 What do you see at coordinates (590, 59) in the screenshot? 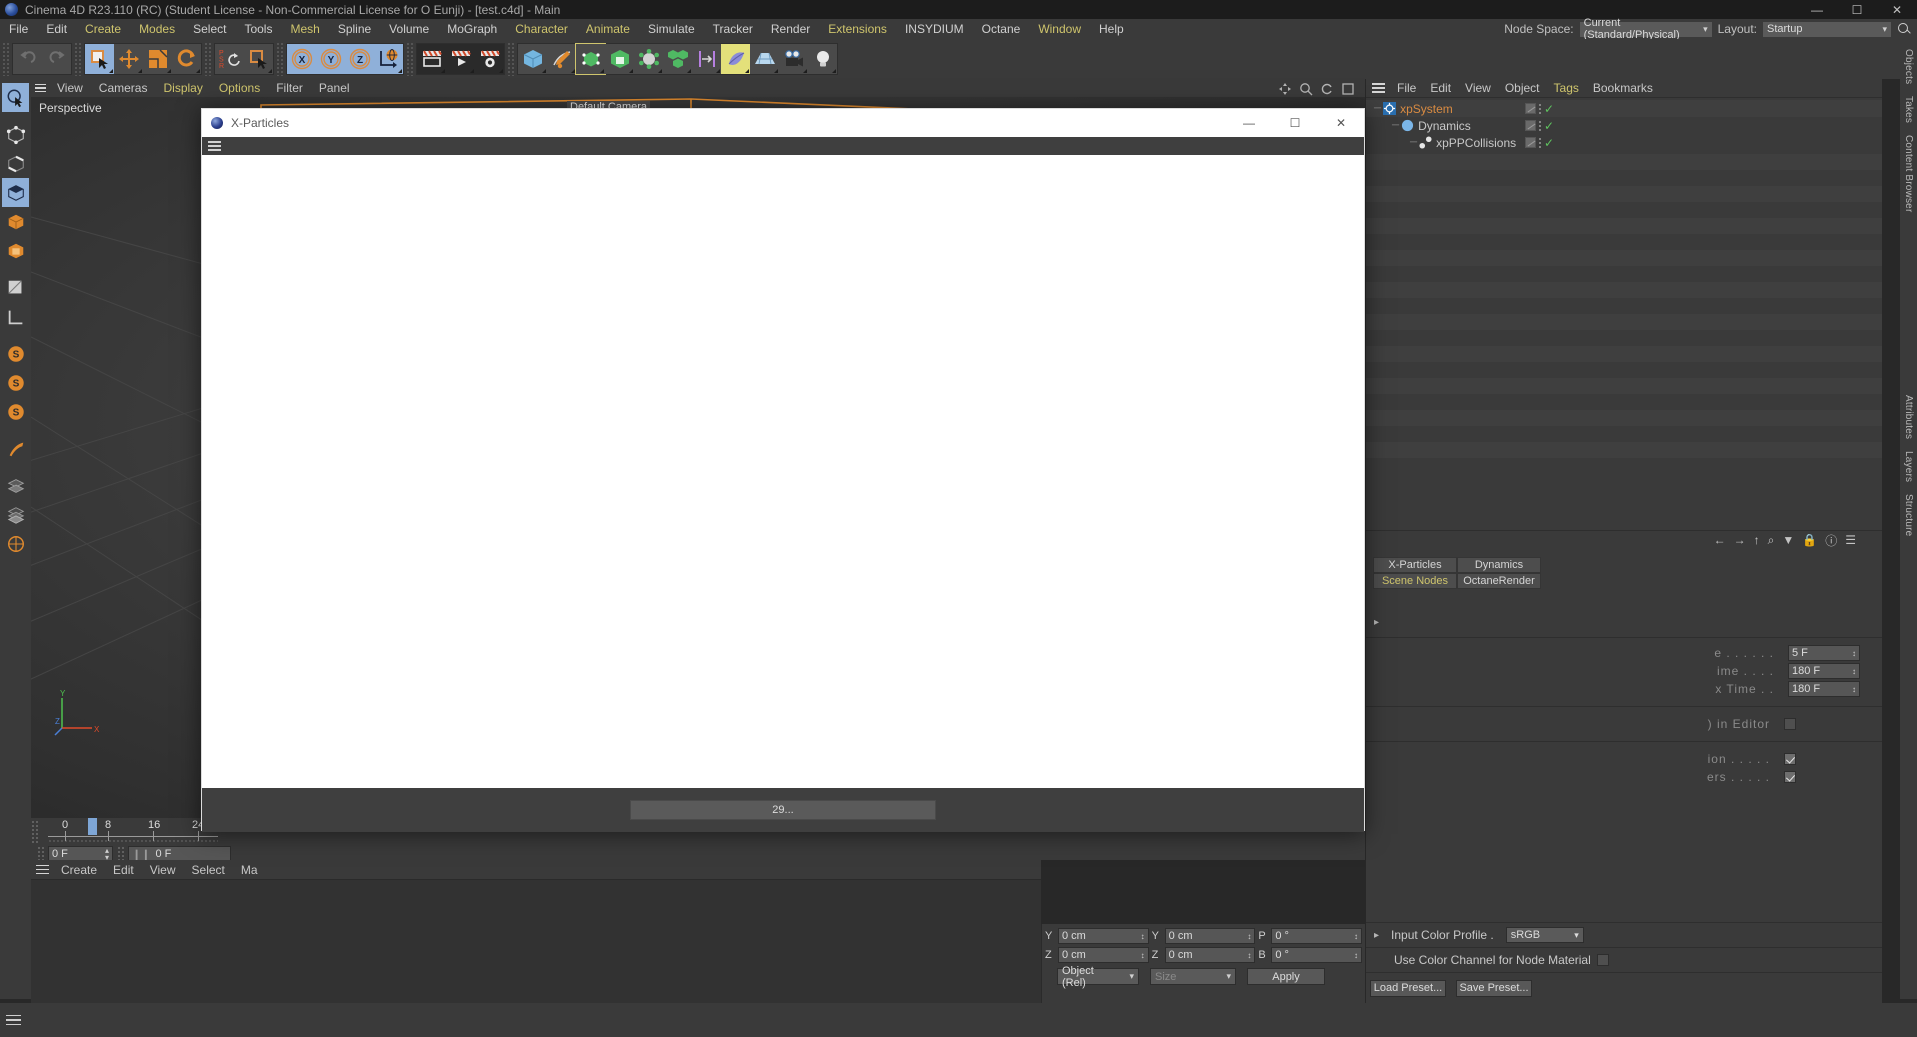
I see `make-editable-button` at bounding box center [590, 59].